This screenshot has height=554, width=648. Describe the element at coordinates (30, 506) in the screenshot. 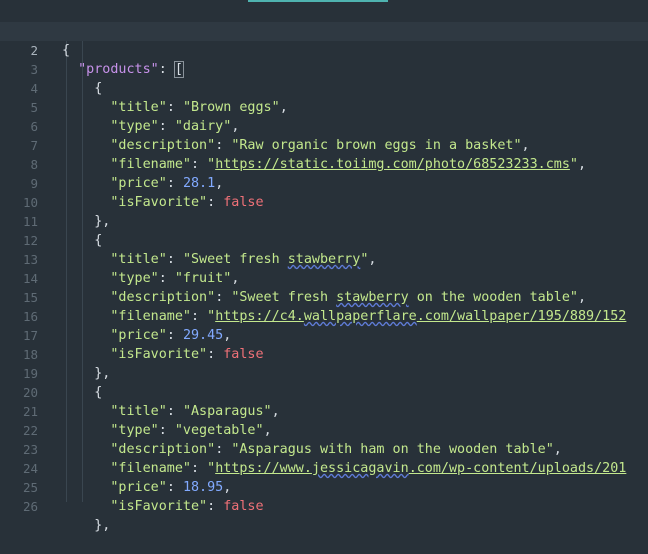

I see `line-number: 26` at that location.